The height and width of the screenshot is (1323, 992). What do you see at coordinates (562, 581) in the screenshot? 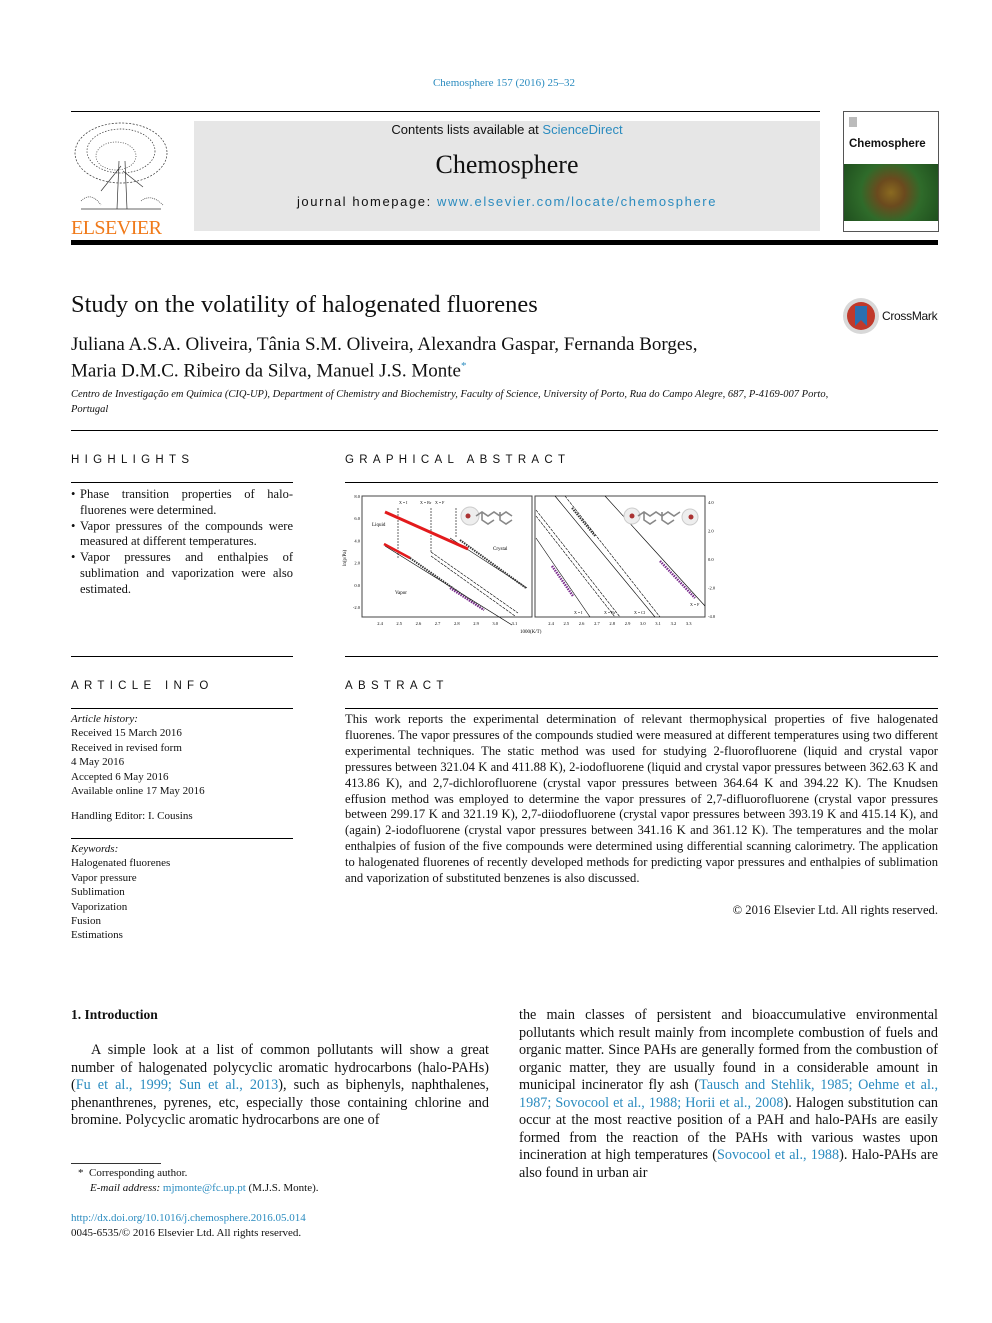
I see `right-purple-series` at bounding box center [562, 581].